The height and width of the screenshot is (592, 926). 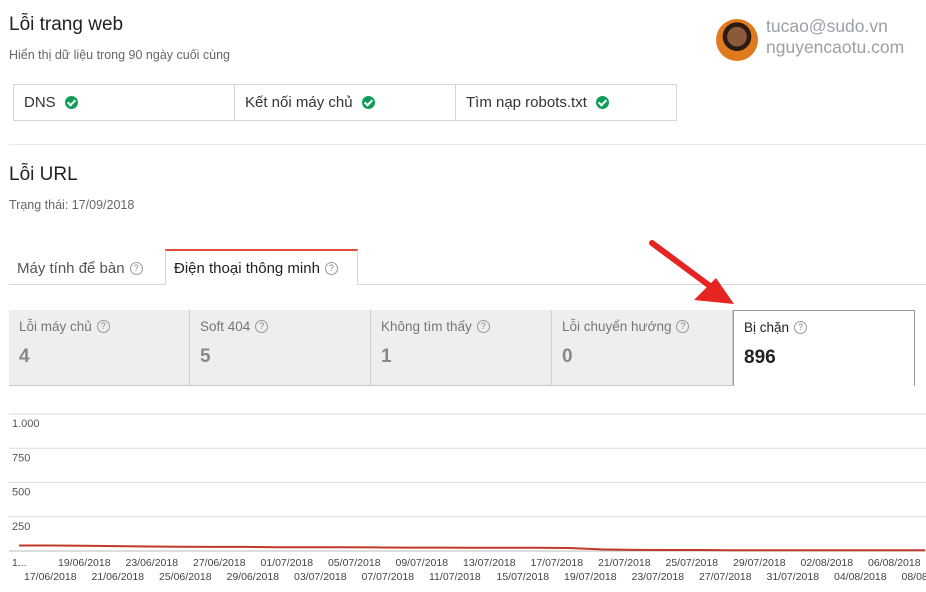 What do you see at coordinates (793, 577) in the screenshot?
I see `x-tick-label: 31/07/2018` at bounding box center [793, 577].